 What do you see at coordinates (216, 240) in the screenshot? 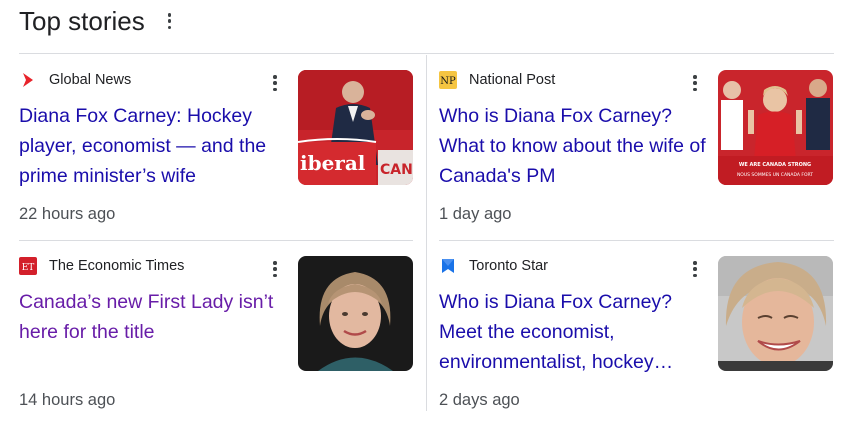
I see `row-divider-left` at bounding box center [216, 240].